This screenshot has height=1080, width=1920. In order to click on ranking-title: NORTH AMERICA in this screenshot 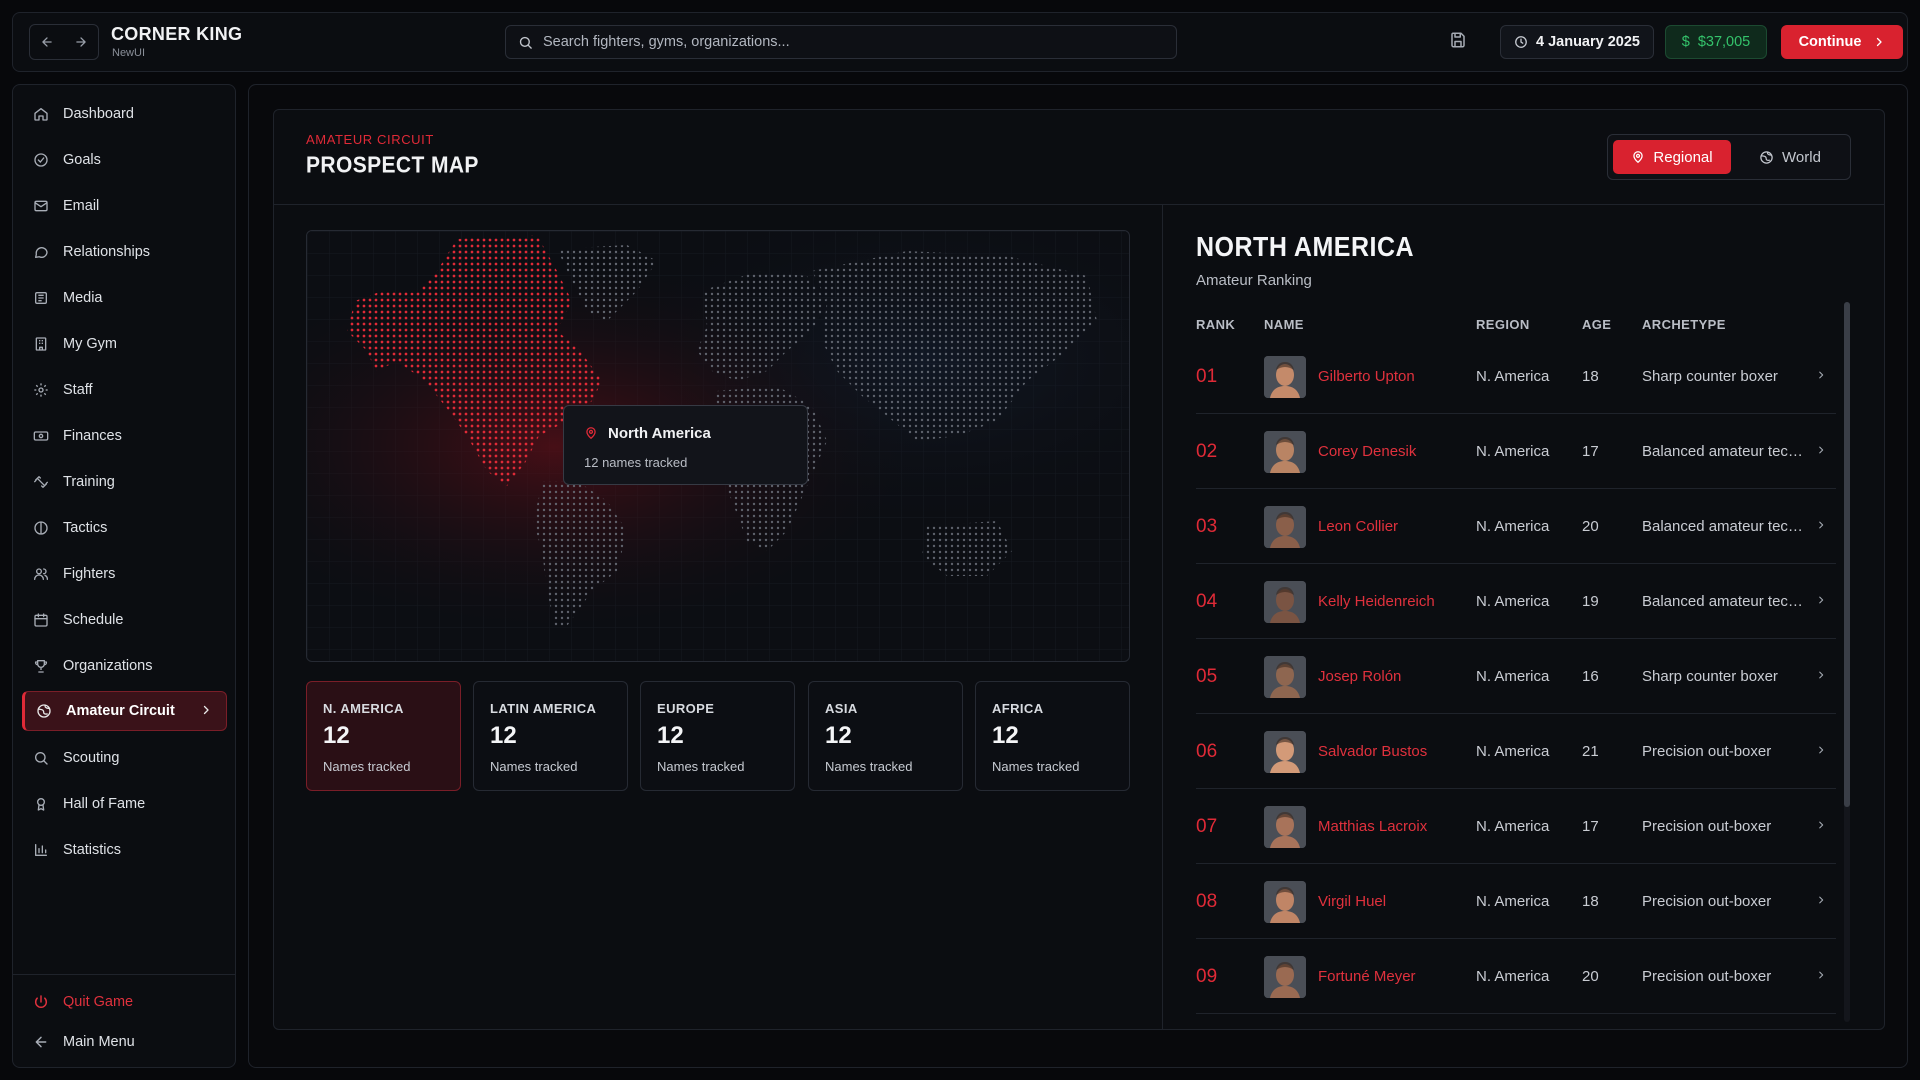, I will do `click(1305, 247)`.